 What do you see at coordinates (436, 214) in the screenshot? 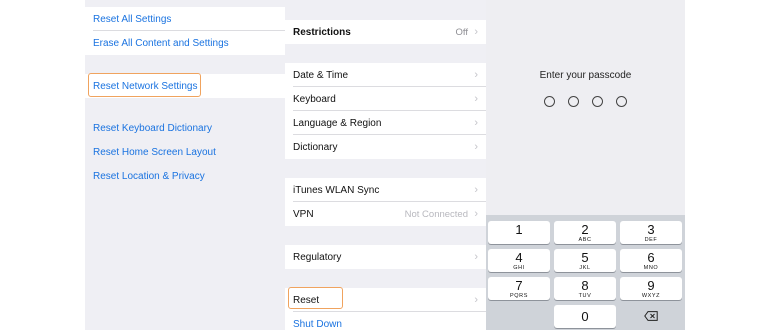
I see `vpn-value: Not Connected` at bounding box center [436, 214].